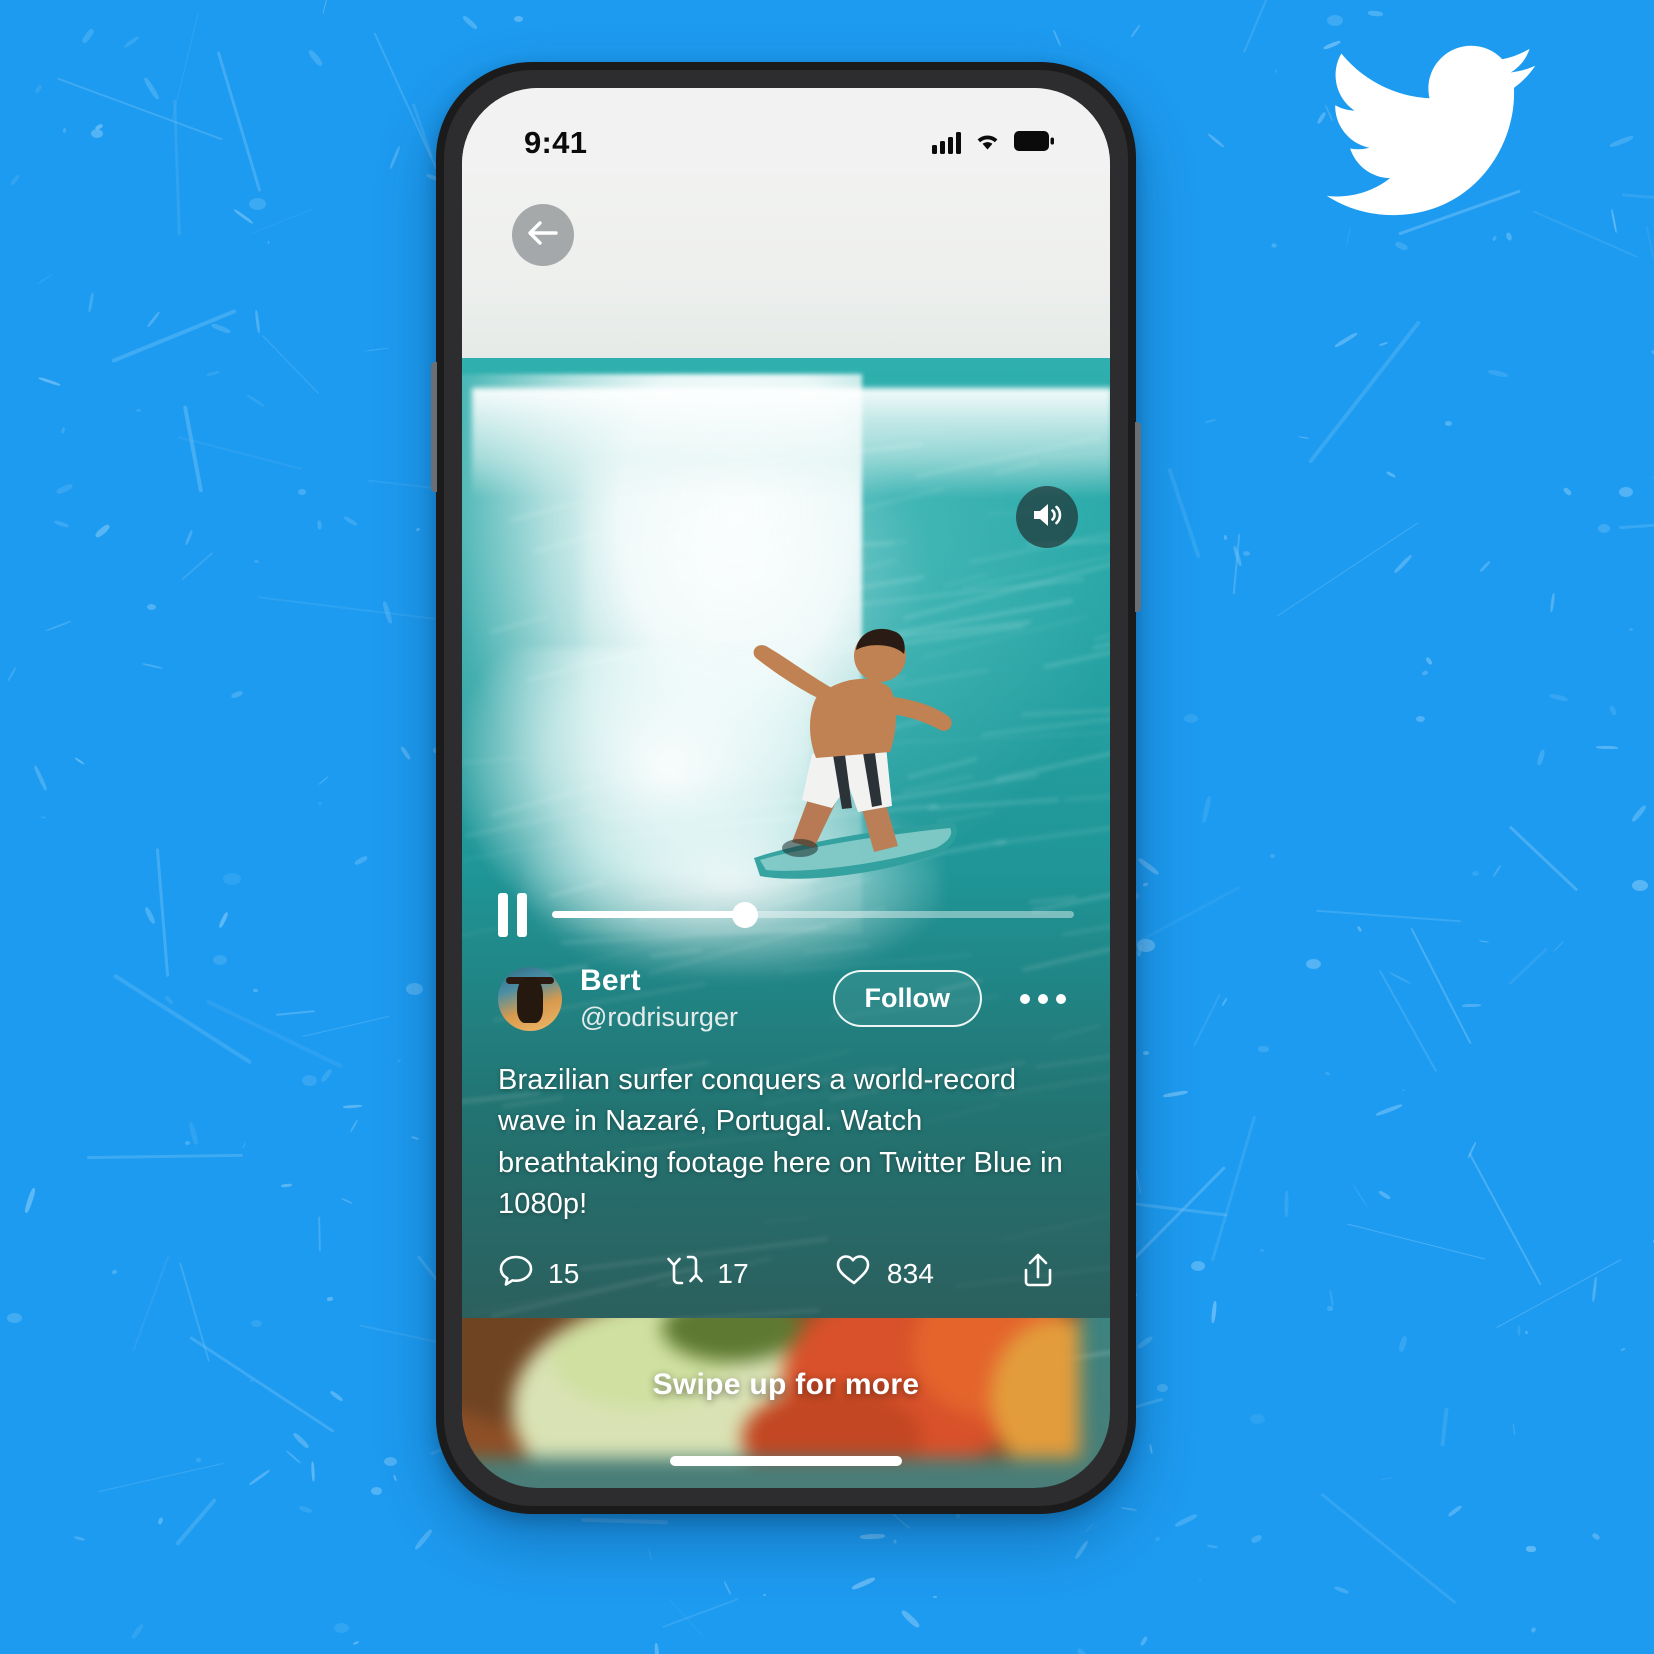 The width and height of the screenshot is (1654, 1654). What do you see at coordinates (684, 1273) in the screenshot?
I see `retweet-icon` at bounding box center [684, 1273].